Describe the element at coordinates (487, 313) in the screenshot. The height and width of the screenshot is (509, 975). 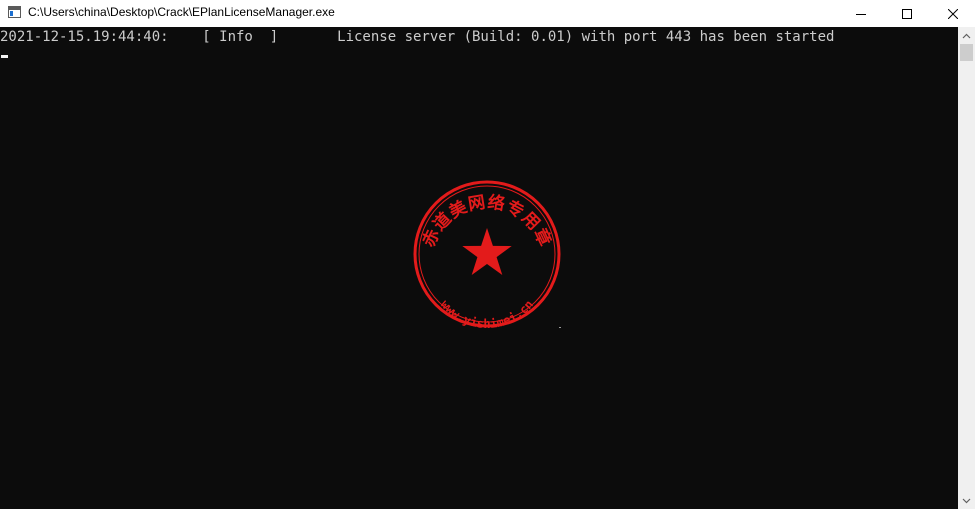
I see `seal-bottom-text: www.yishimei.cn` at that location.